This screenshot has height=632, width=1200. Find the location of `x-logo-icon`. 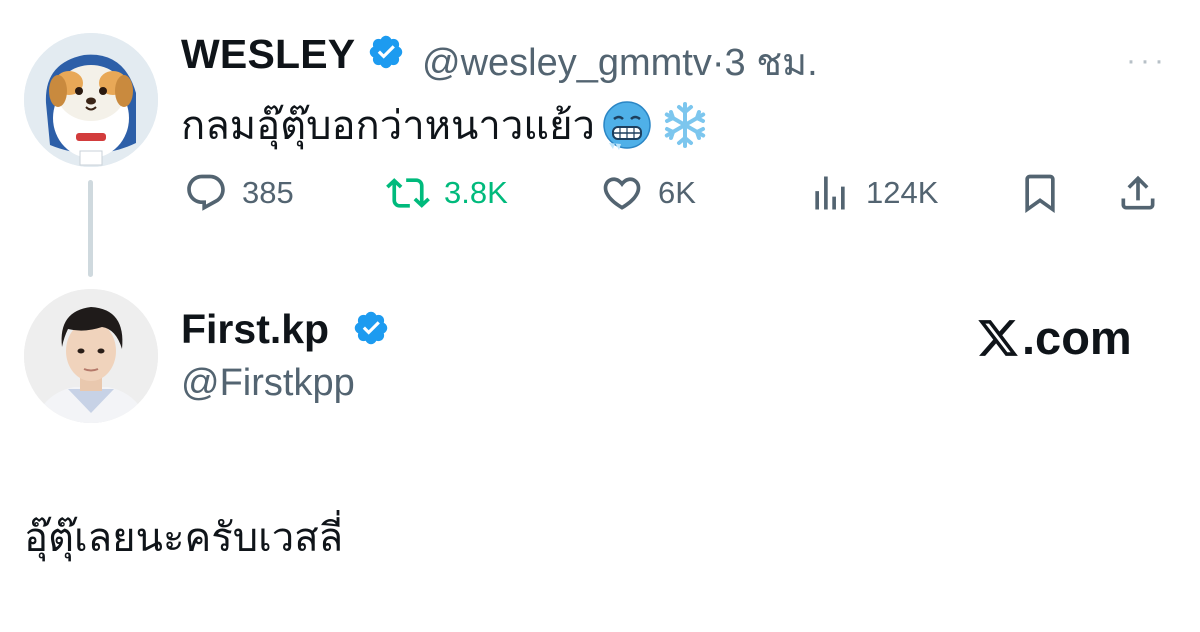

x-logo-icon is located at coordinates (998, 337).